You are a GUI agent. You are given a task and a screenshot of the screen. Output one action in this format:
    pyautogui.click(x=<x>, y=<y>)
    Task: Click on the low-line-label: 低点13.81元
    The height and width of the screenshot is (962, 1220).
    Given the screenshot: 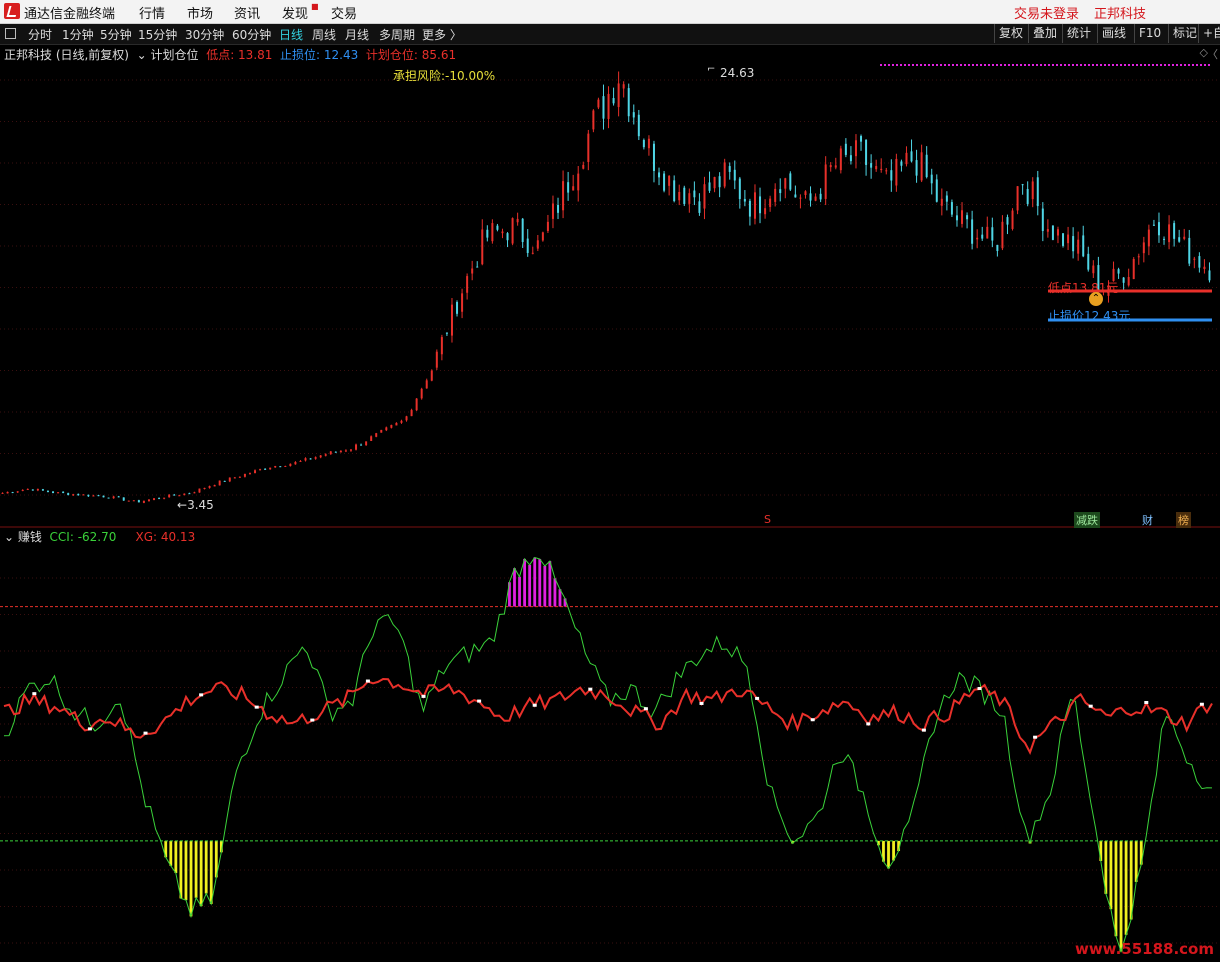 What is the action you would take?
    pyautogui.click(x=1083, y=288)
    